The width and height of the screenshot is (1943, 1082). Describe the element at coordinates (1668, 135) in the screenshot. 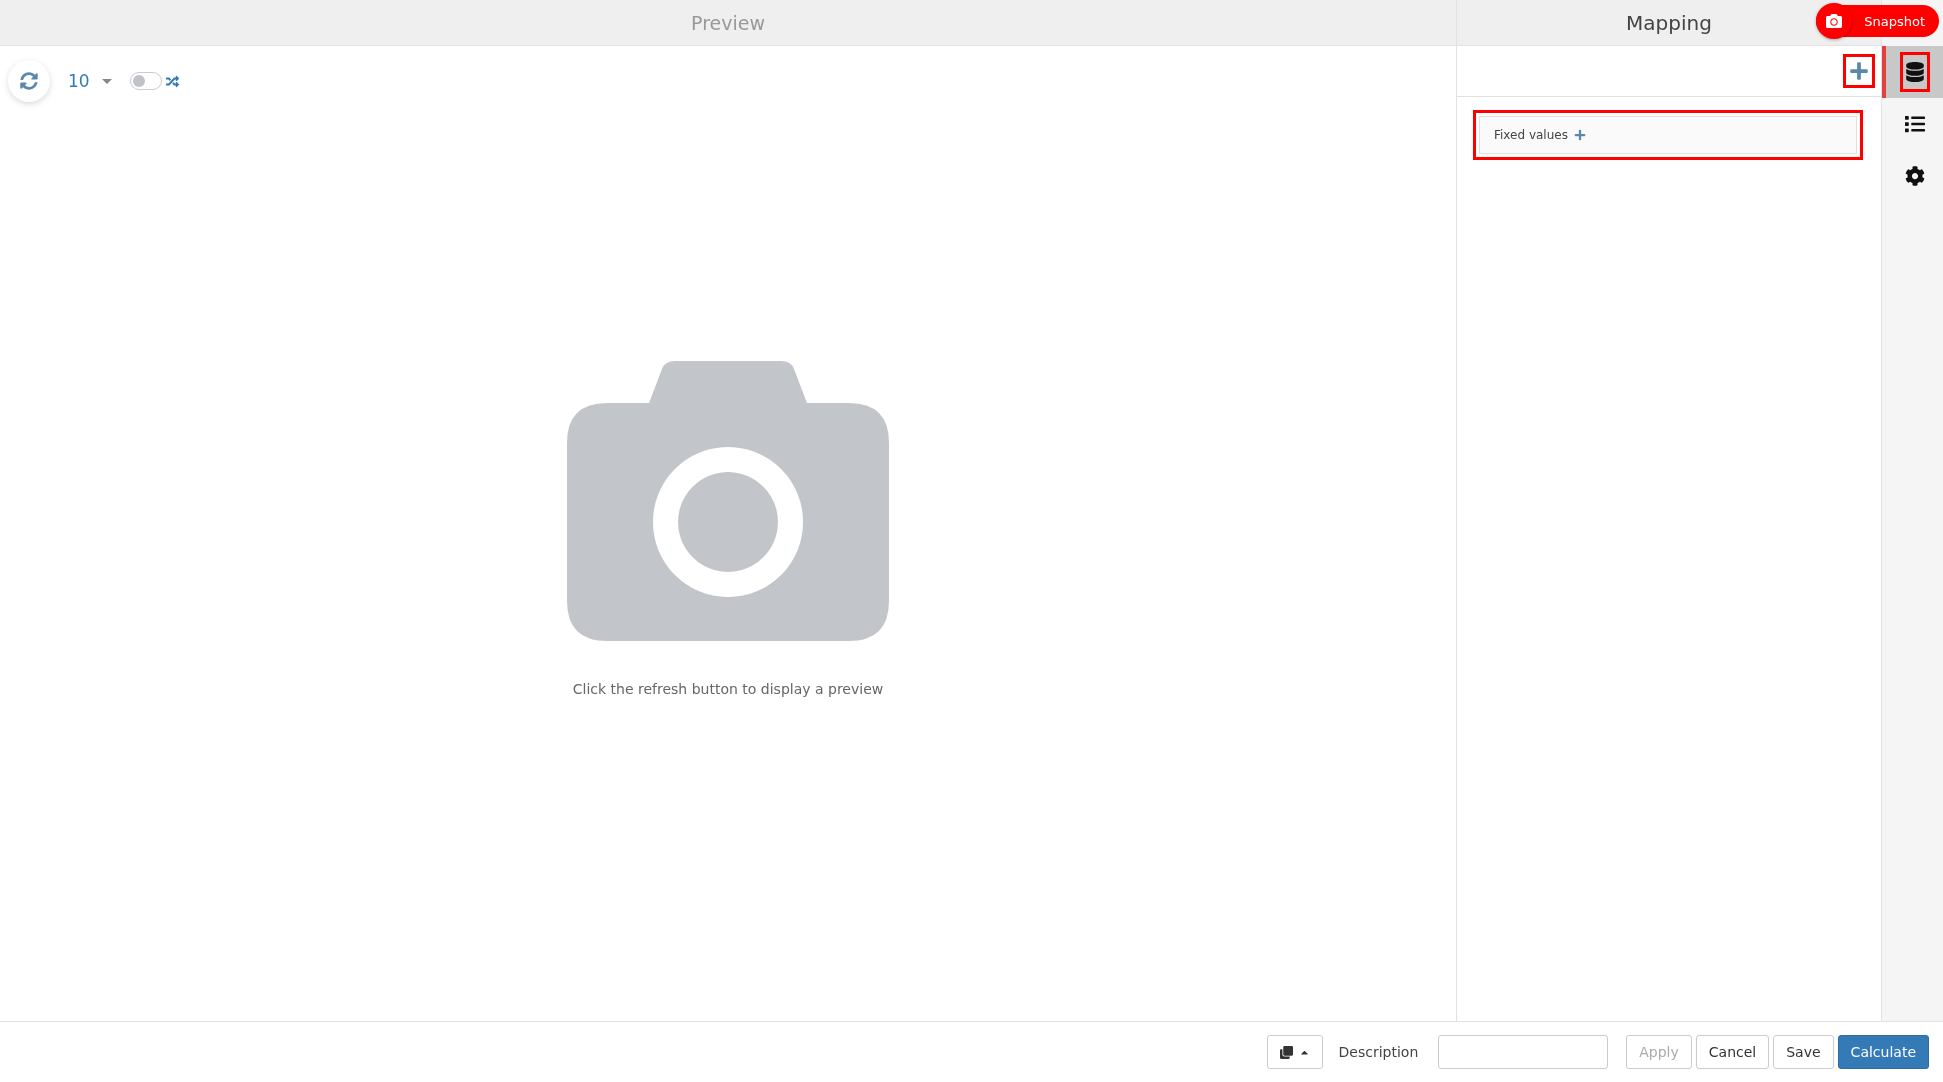

I see `fixed-values-button: Fixed values` at that location.